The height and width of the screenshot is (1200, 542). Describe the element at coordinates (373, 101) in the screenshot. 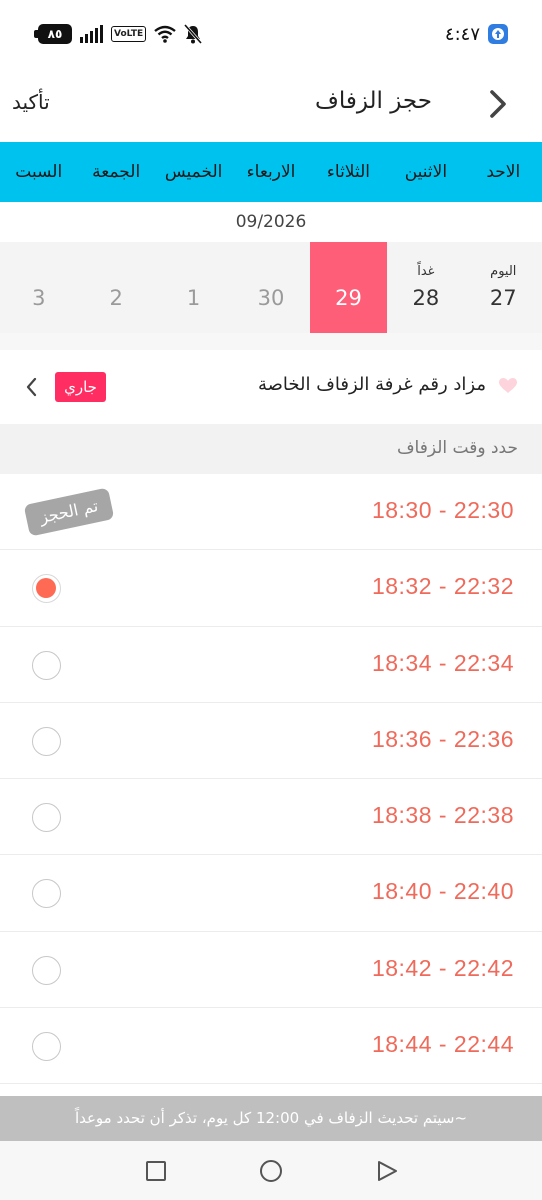

I see `page-title: حجز الزفاف` at that location.